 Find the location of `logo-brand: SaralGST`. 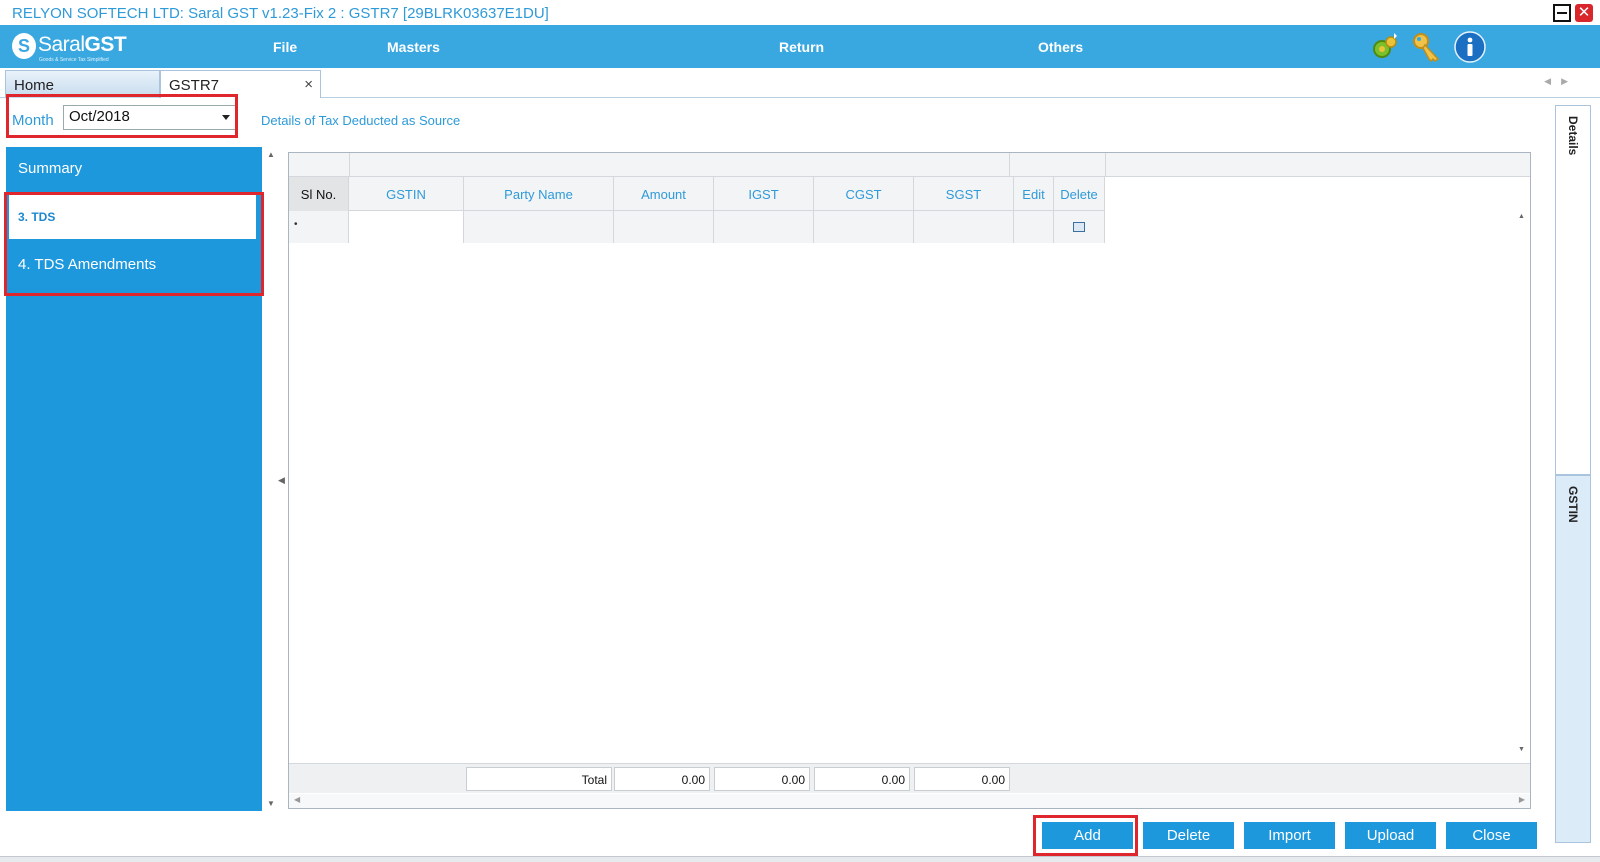

logo-brand: SaralGST is located at coordinates (82, 45).